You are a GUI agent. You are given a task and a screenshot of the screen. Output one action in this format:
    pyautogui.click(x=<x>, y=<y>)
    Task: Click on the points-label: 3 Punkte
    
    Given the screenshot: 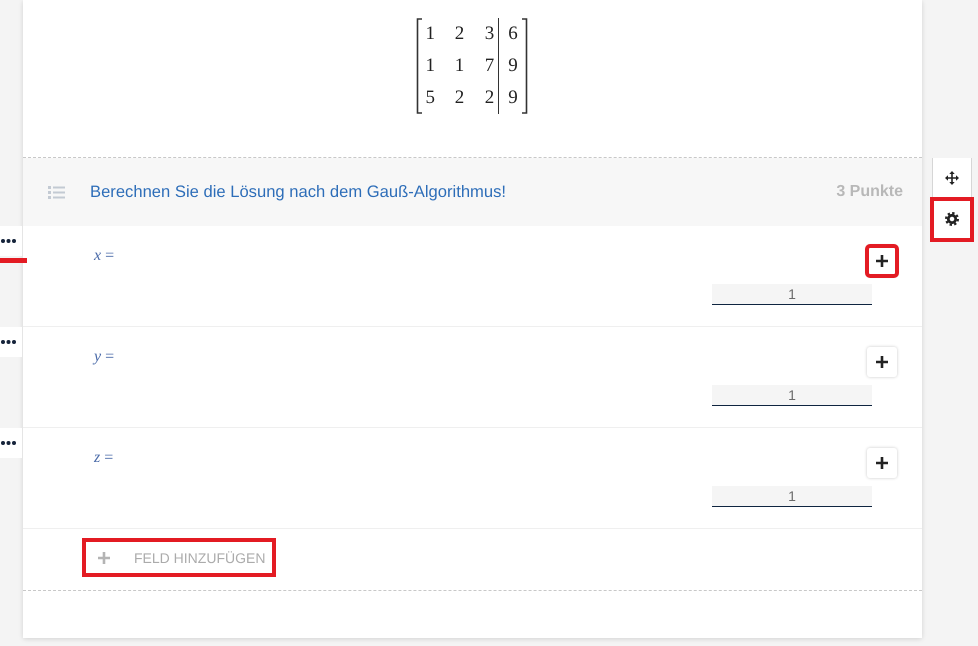 What is the action you would take?
    pyautogui.click(x=869, y=192)
    